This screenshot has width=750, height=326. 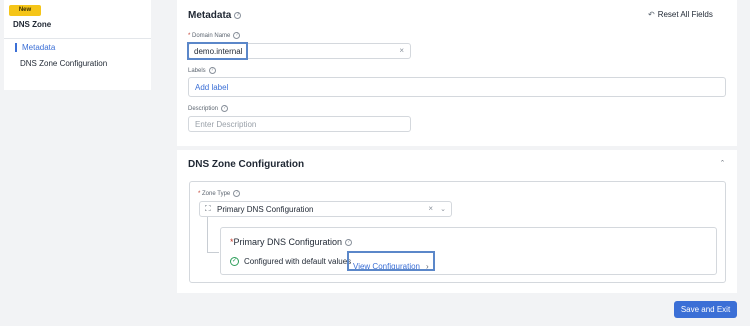 What do you see at coordinates (208, 208) in the screenshot?
I see `zone-type-icon: ⛶` at bounding box center [208, 208].